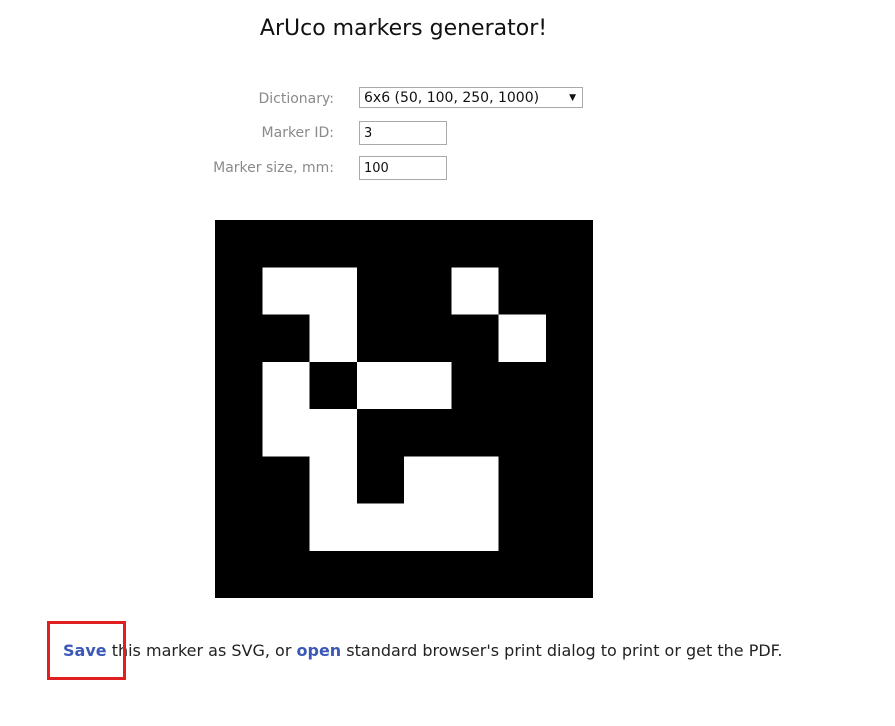  I want to click on dictionary-selected-value: 6x6 (50, 100, 250, 1000), so click(452, 98).